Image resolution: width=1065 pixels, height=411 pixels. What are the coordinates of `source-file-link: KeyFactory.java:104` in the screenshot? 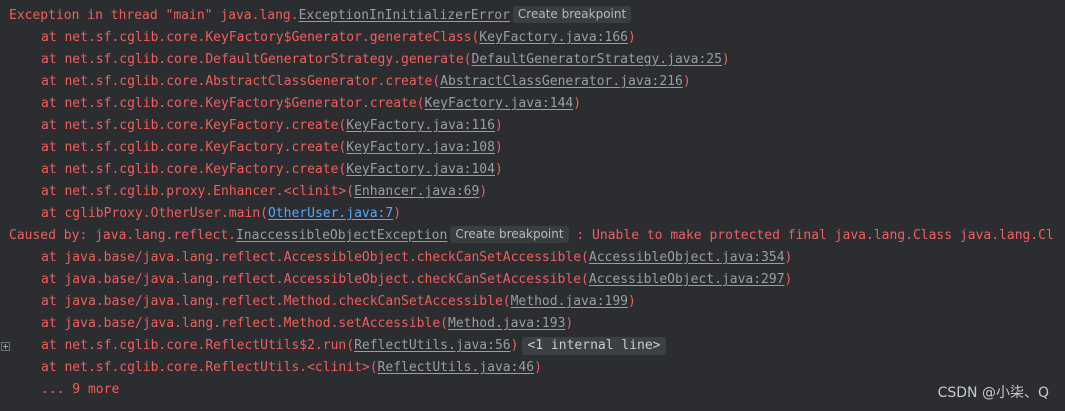 It's located at (420, 169).